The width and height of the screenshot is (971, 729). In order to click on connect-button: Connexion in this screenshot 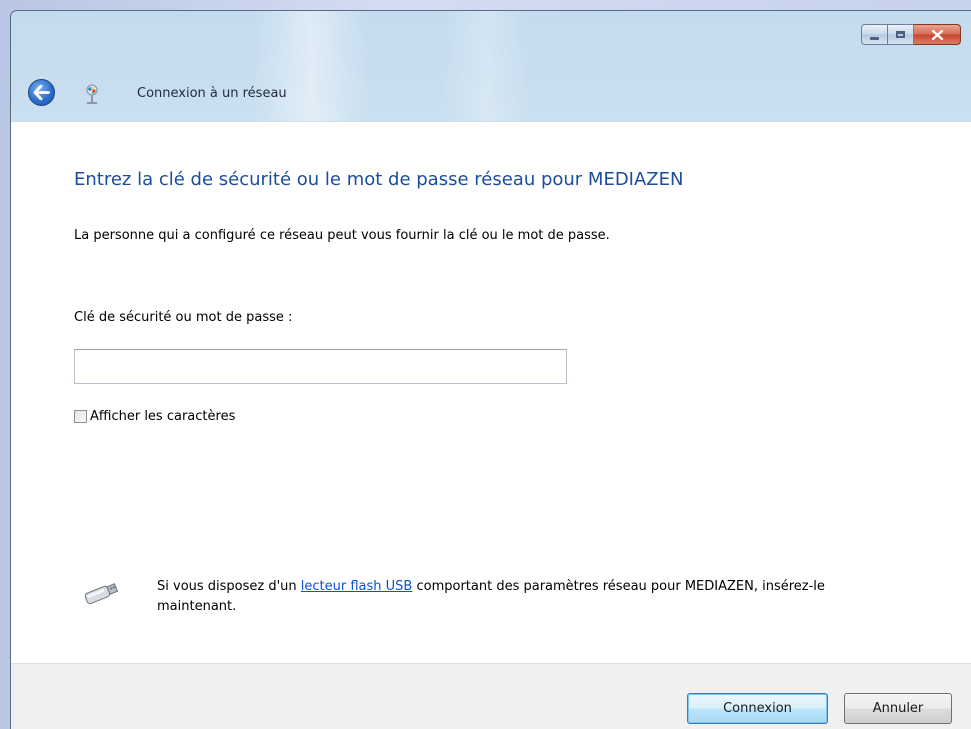, I will do `click(757, 708)`.